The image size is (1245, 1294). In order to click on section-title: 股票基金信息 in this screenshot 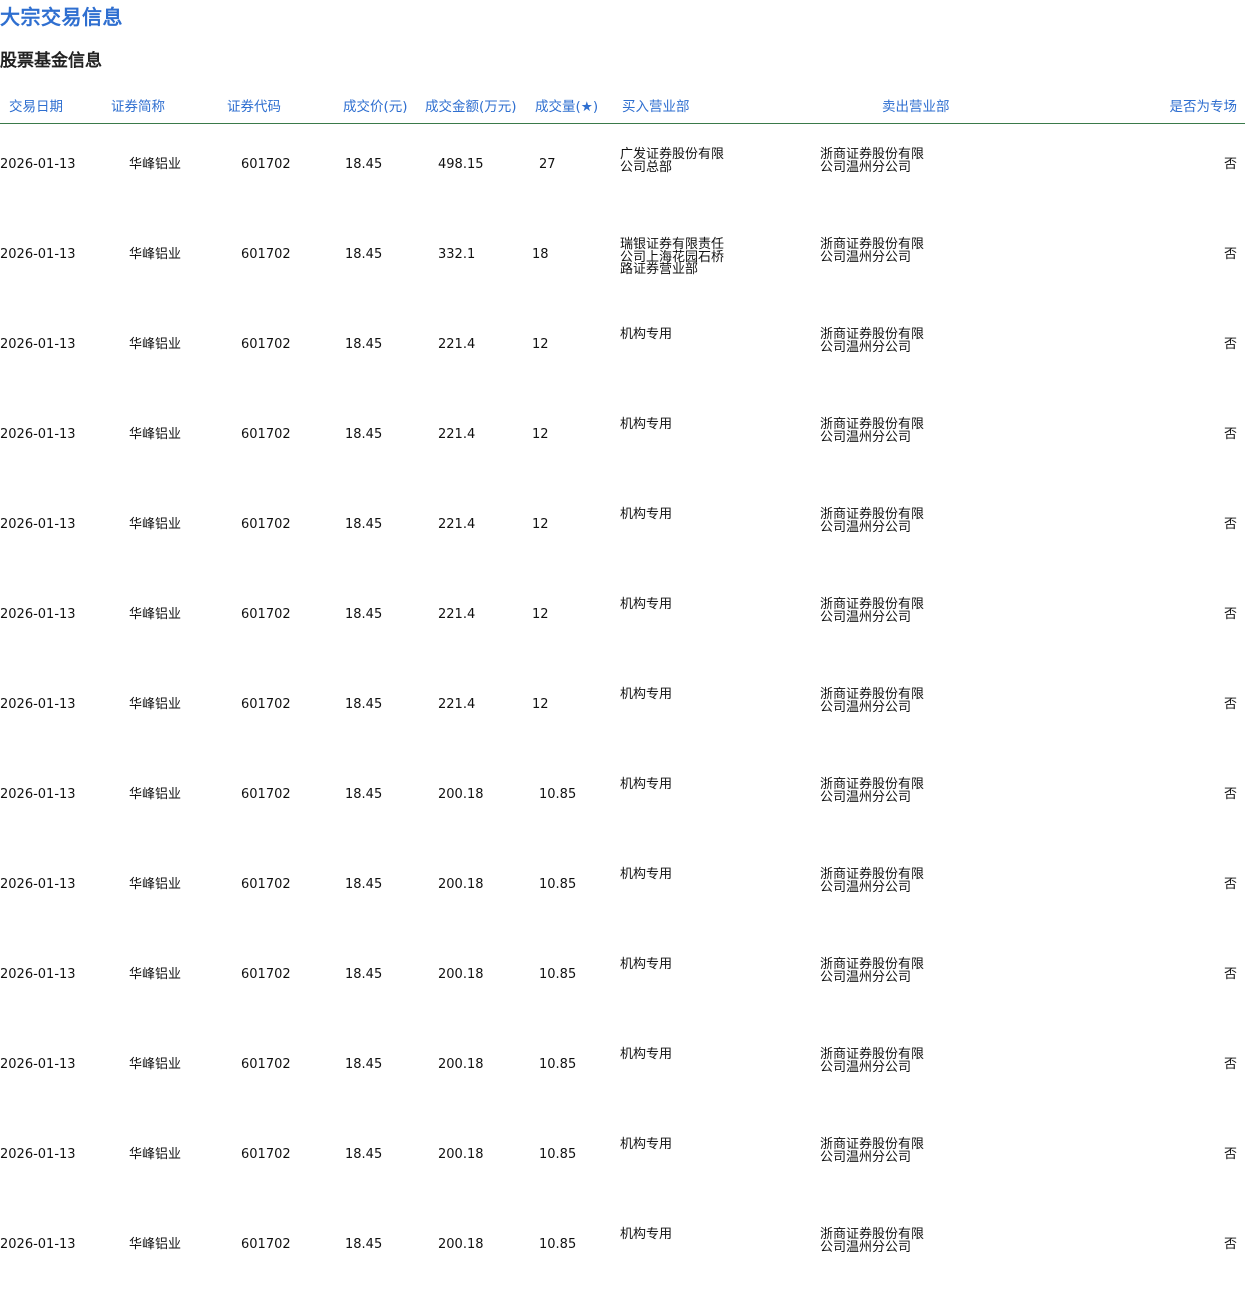, I will do `click(51, 61)`.